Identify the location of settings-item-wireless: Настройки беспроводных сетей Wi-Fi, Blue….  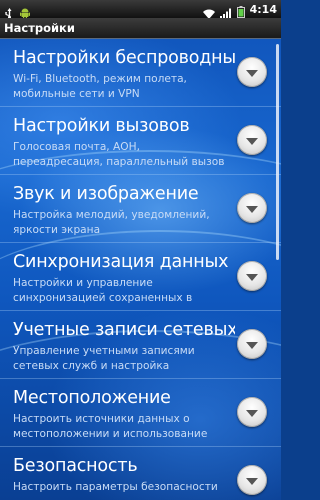
(140, 73).